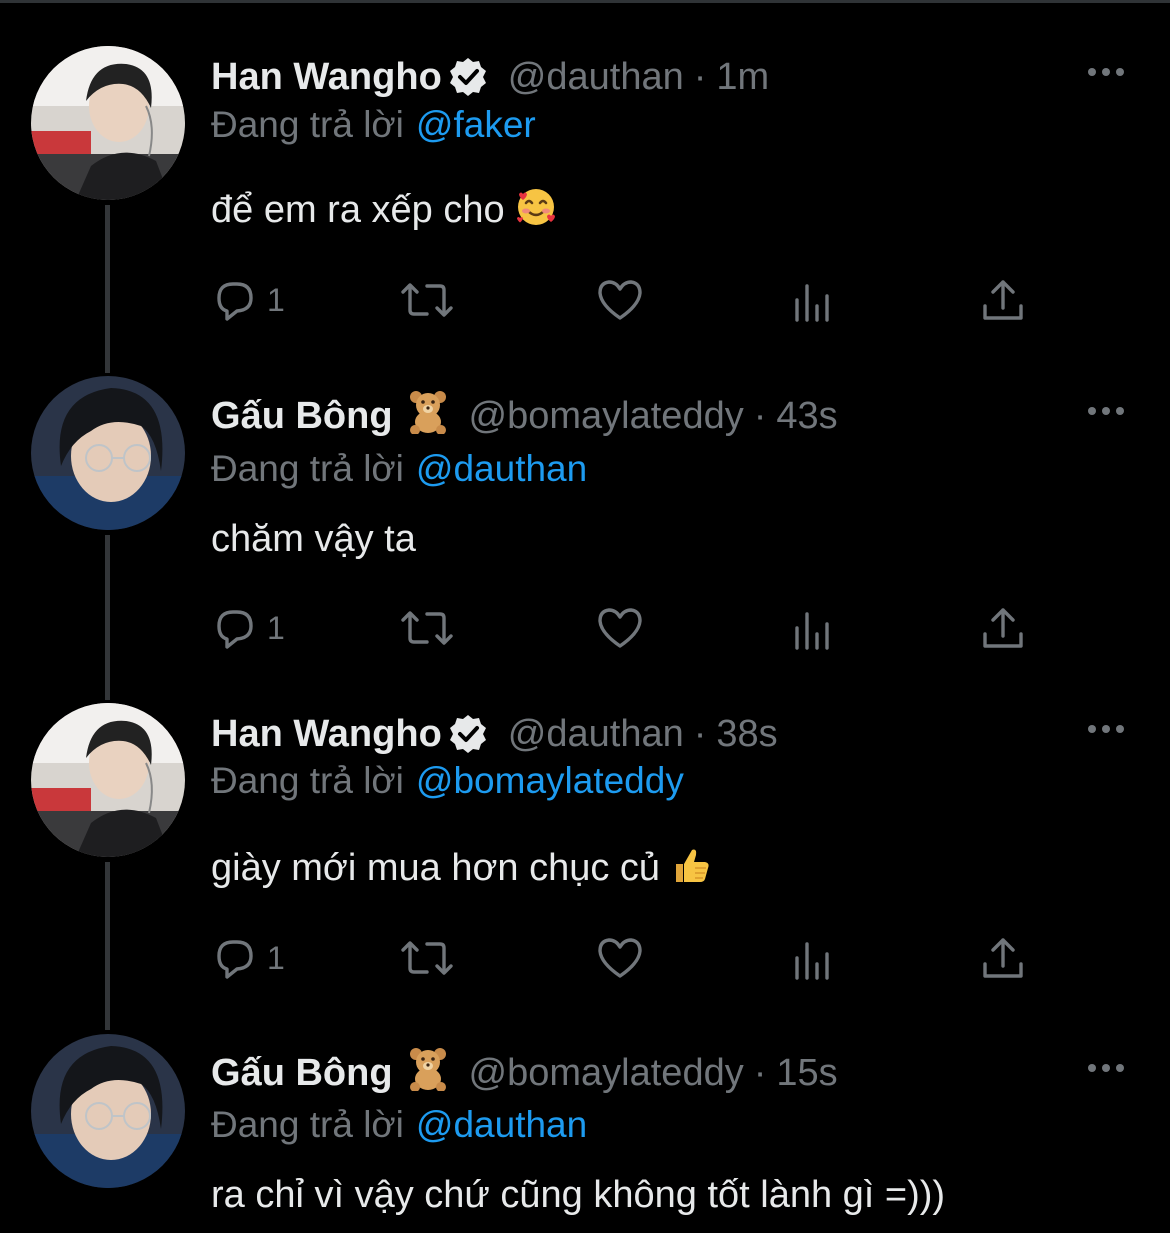  I want to click on tweet-header: Gấu Bông @bomaylateddy · 43s, so click(524, 416).